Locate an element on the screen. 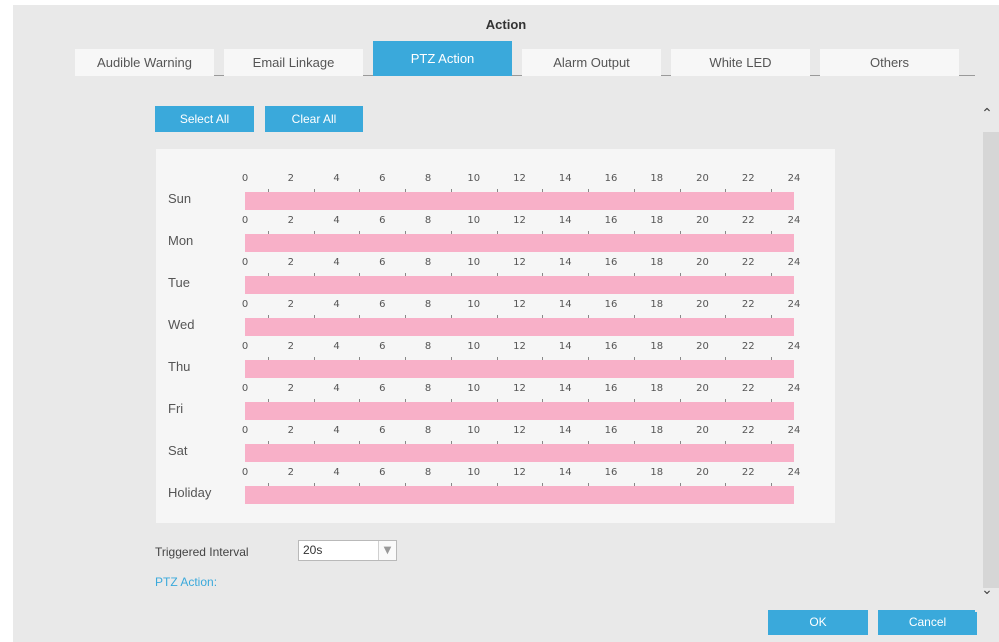 This screenshot has width=999, height=642. schedule-bar is located at coordinates (519, 495).